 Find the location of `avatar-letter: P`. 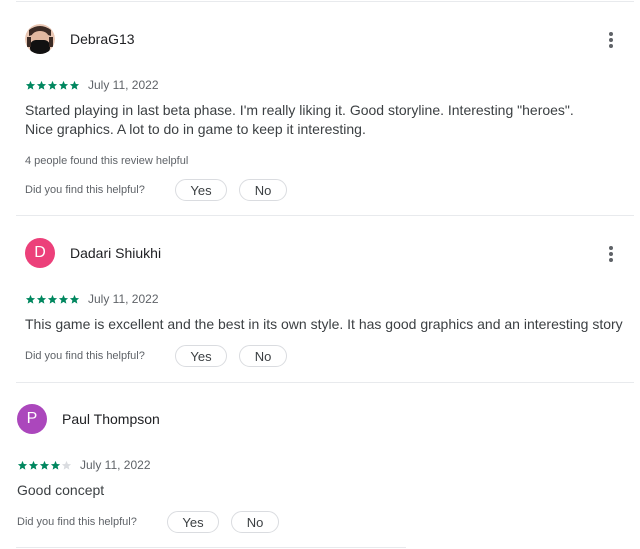

avatar-letter: P is located at coordinates (32, 418).